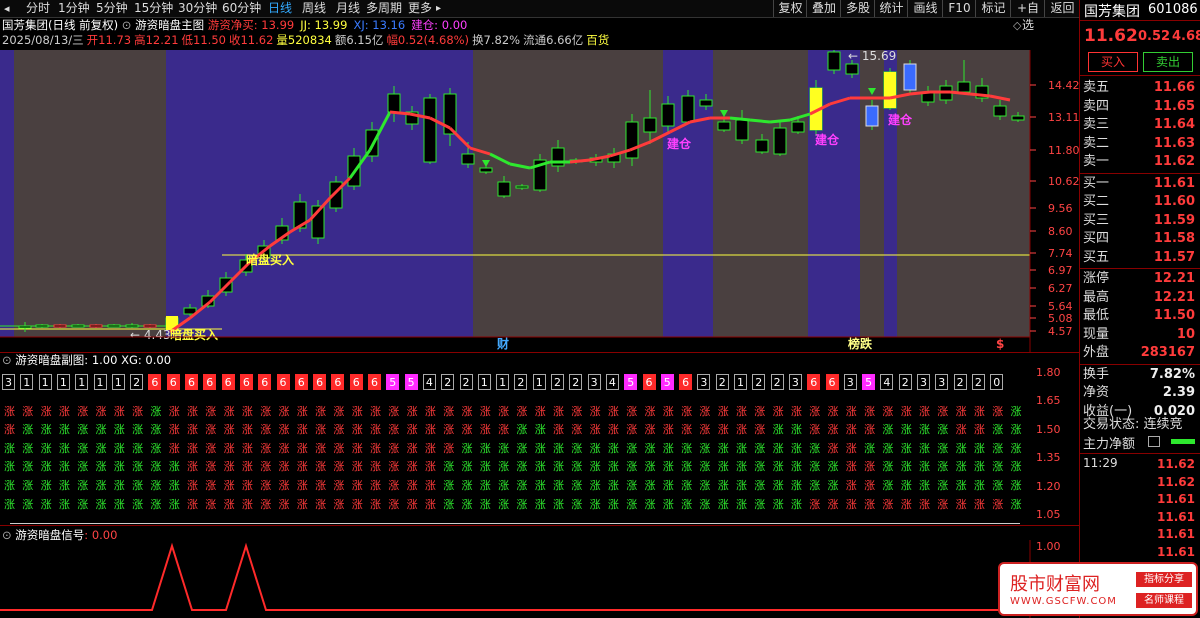 Image resolution: width=1200 pixels, height=618 pixels. What do you see at coordinates (197, 8) in the screenshot?
I see `tab-4: 30分钟` at bounding box center [197, 8].